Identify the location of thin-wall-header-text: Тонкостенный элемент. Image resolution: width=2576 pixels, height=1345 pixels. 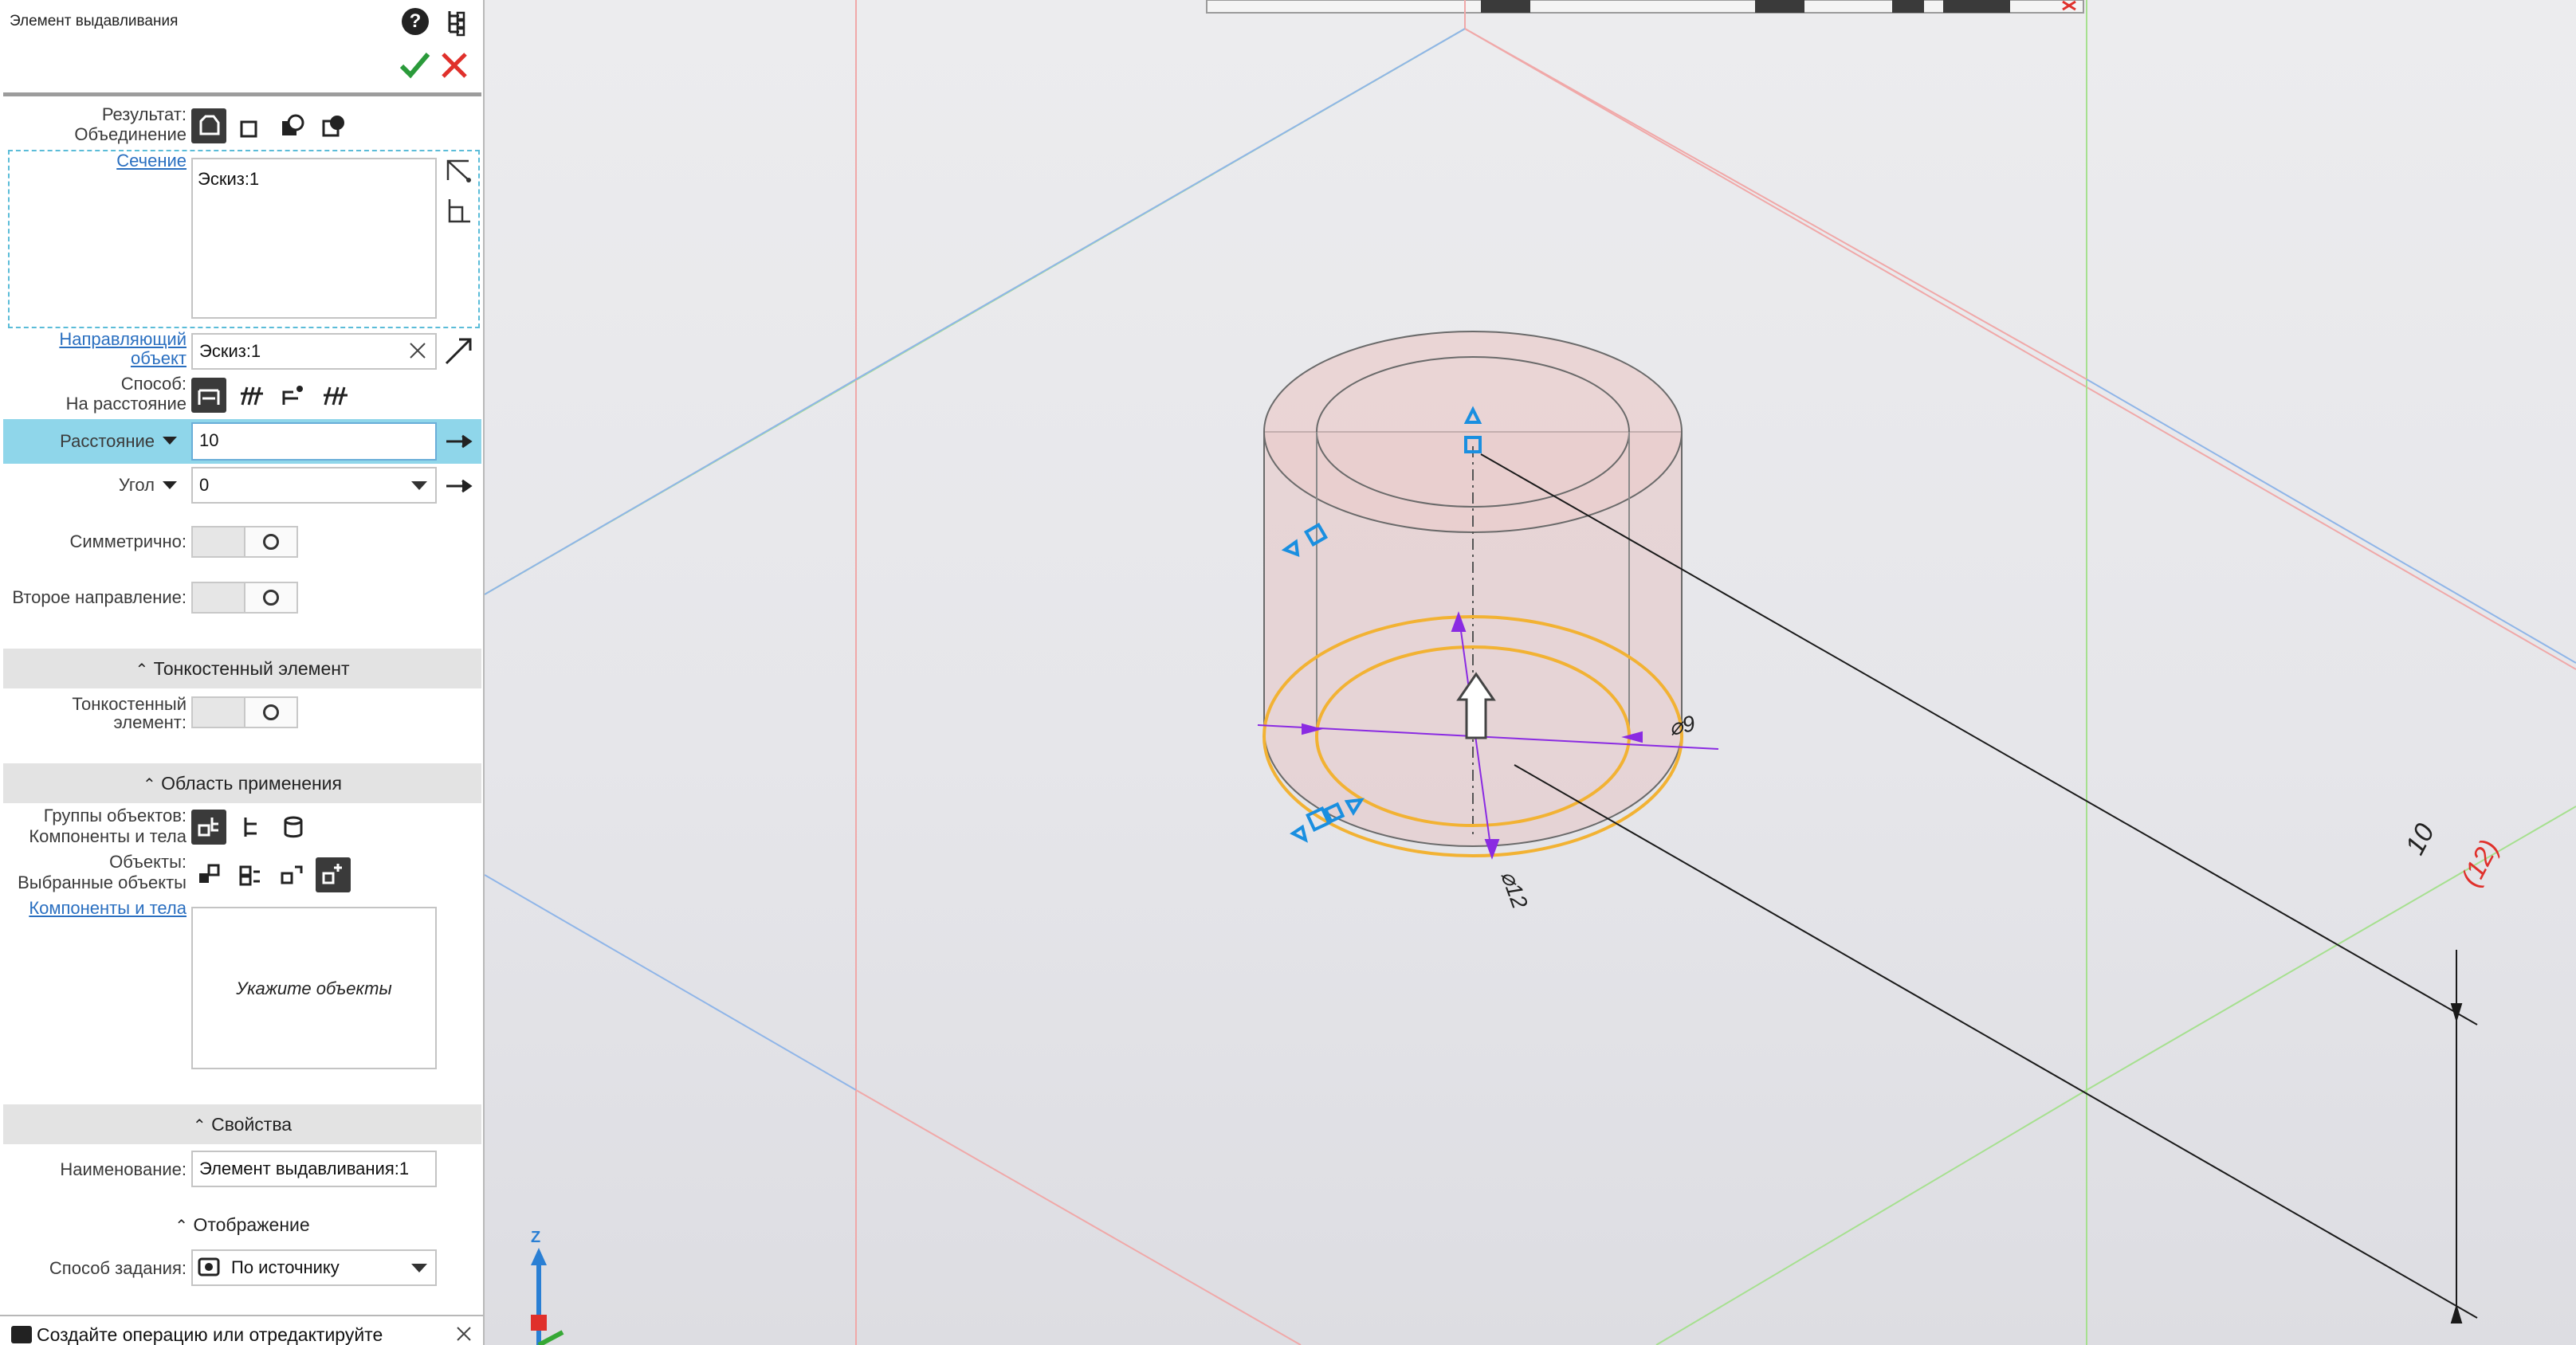
(251, 669).